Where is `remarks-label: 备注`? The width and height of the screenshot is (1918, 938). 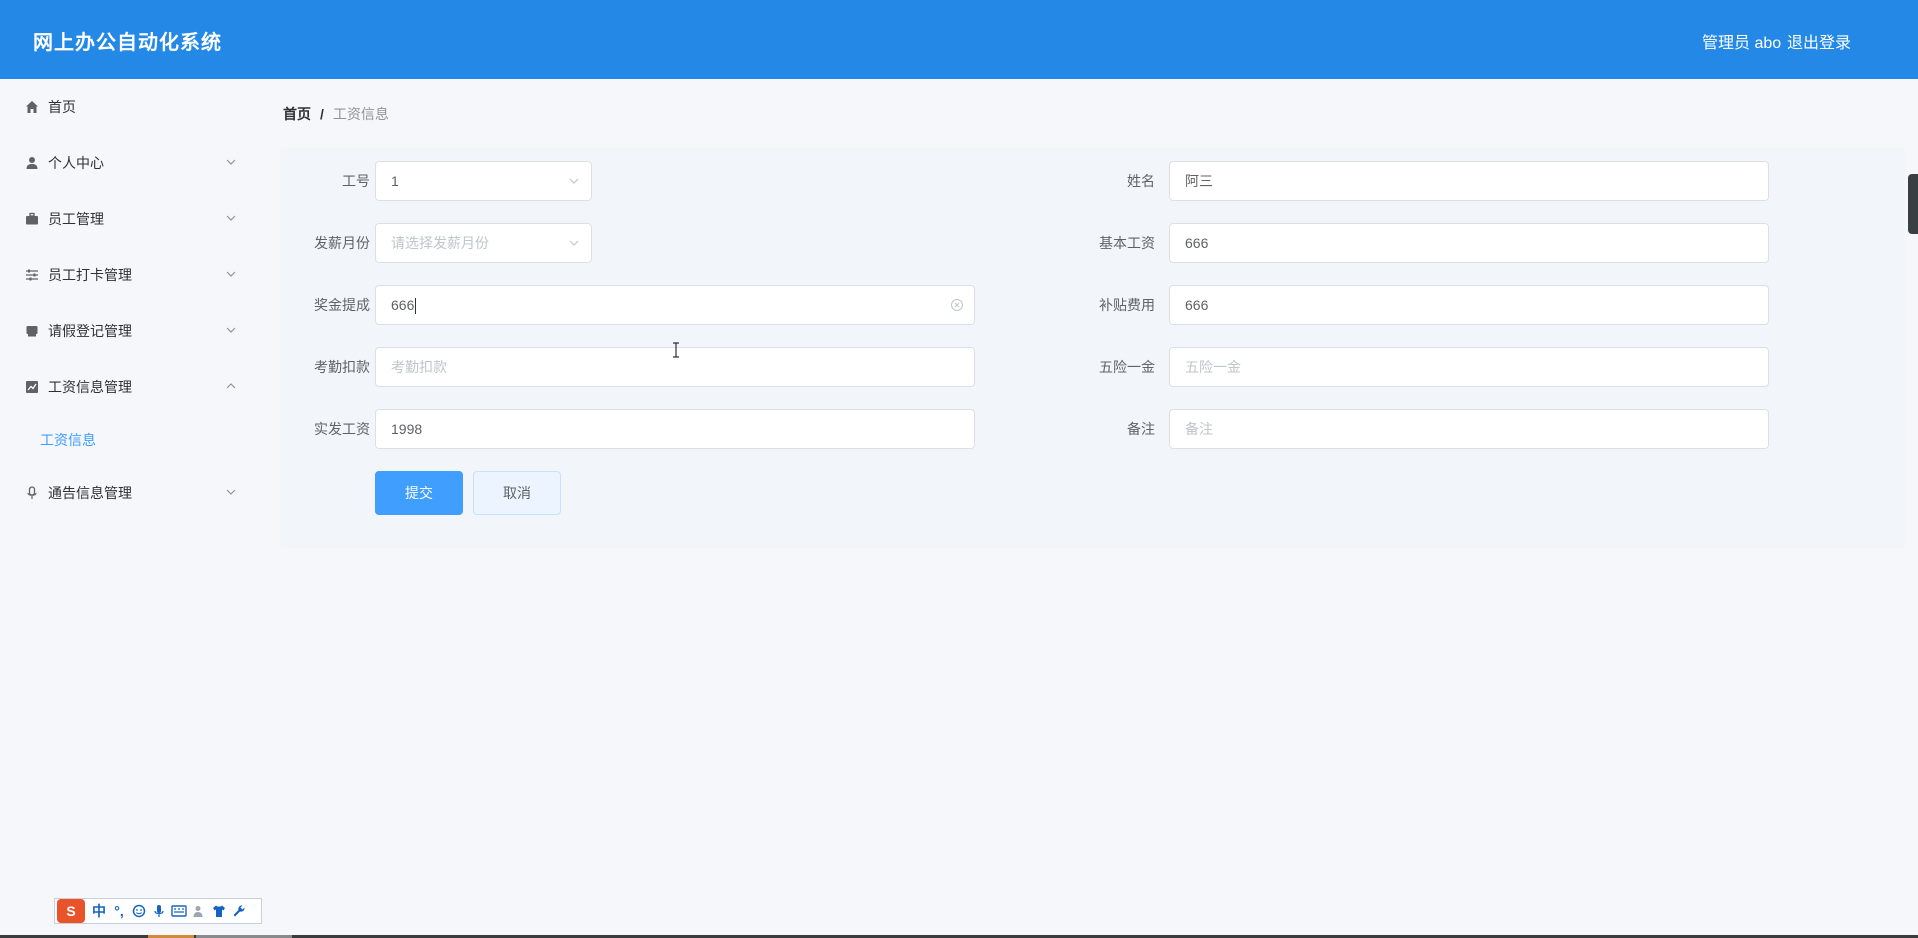
remarks-label: 备注 is located at coordinates (1141, 429).